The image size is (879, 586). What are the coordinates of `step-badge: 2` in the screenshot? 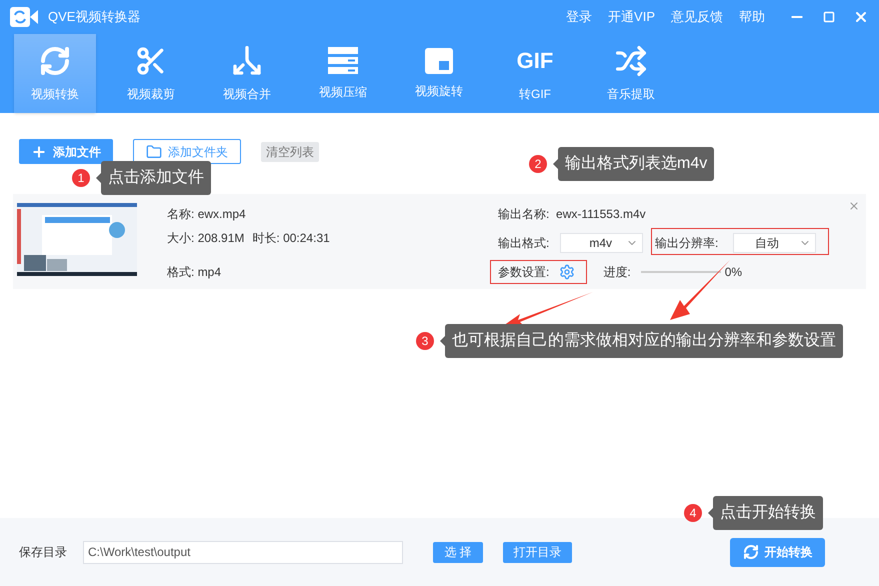 It's located at (538, 164).